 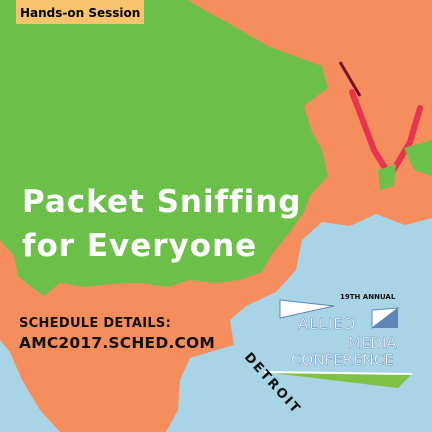 What do you see at coordinates (368, 297) in the screenshot?
I see `conference-edition: 19TH ANNUAL` at bounding box center [368, 297].